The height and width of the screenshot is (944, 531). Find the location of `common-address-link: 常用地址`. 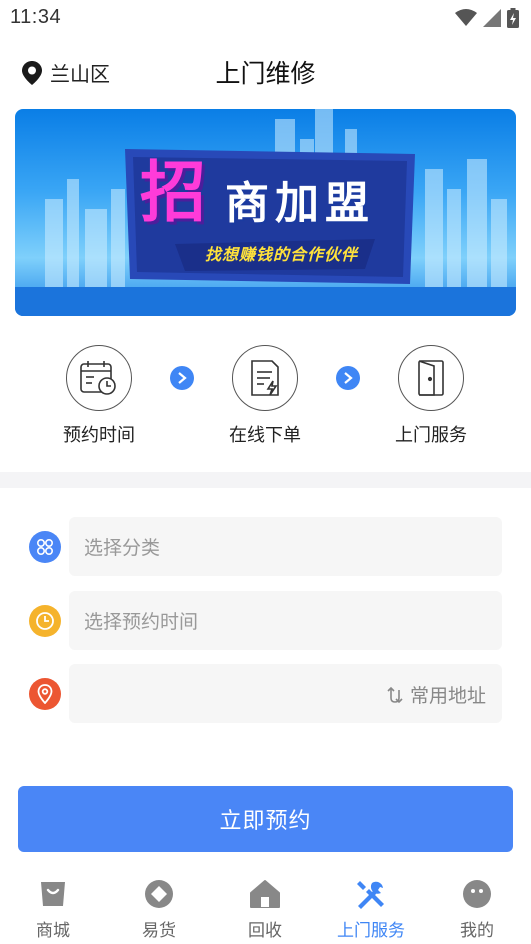

common-address-link: 常用地址 is located at coordinates (436, 694).